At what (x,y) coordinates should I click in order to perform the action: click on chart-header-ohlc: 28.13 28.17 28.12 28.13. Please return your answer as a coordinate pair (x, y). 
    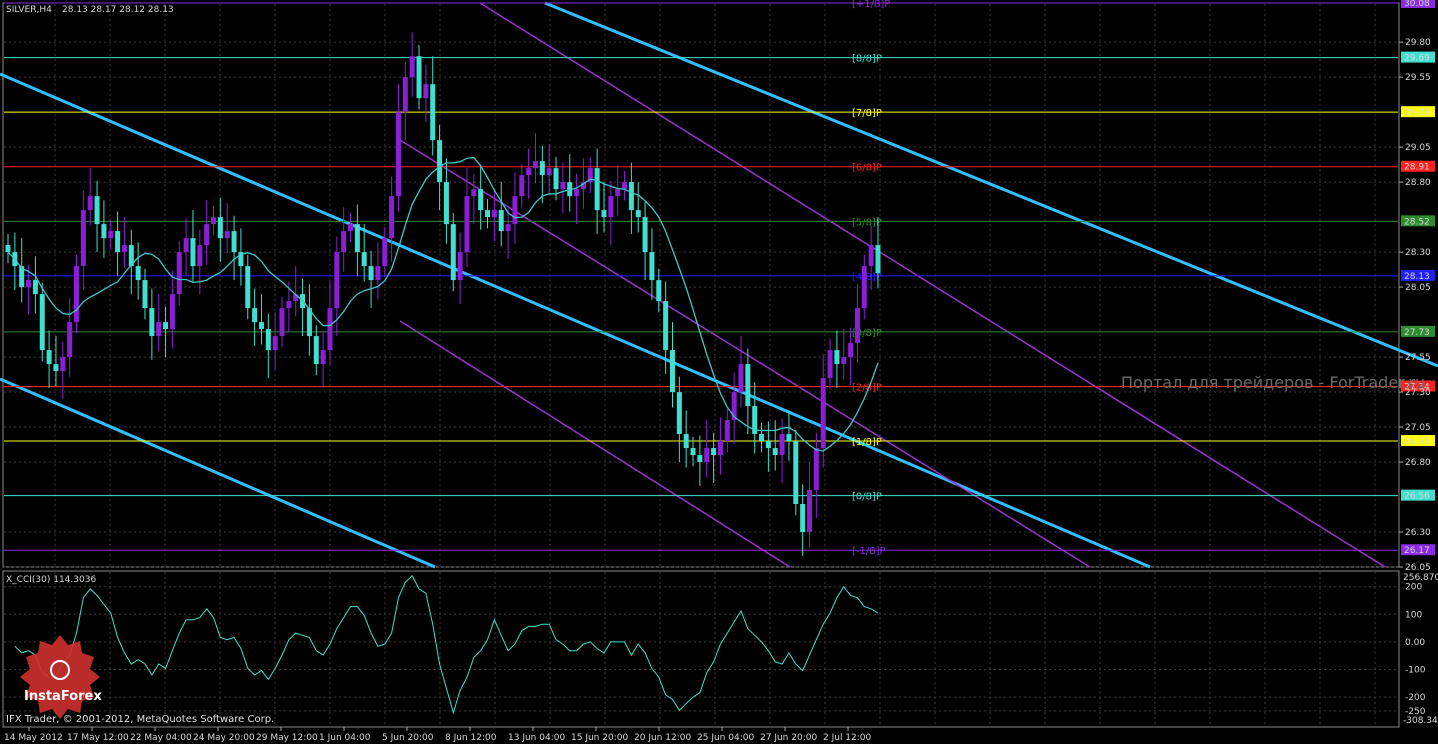
    Looking at the image, I should click on (118, 10).